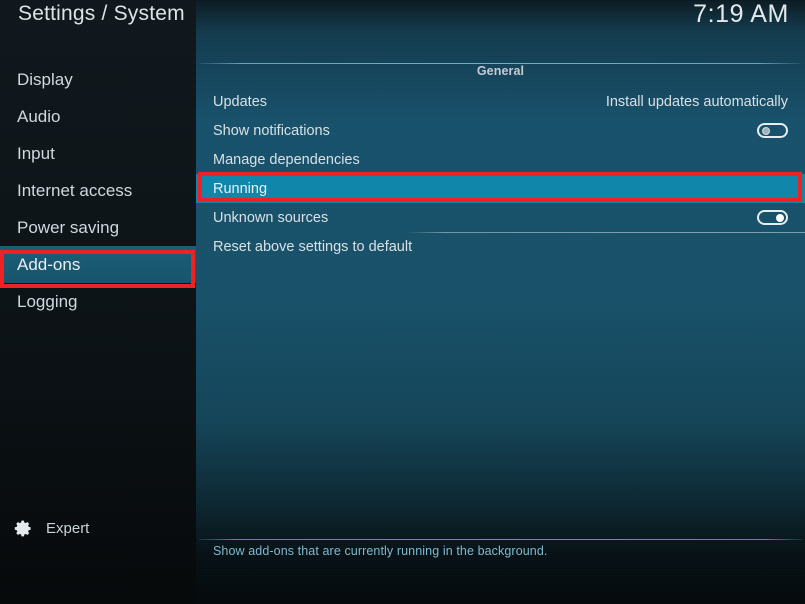 The width and height of the screenshot is (805, 604). What do you see at coordinates (696, 101) in the screenshot?
I see `setting-value: Install updates automatically` at bounding box center [696, 101].